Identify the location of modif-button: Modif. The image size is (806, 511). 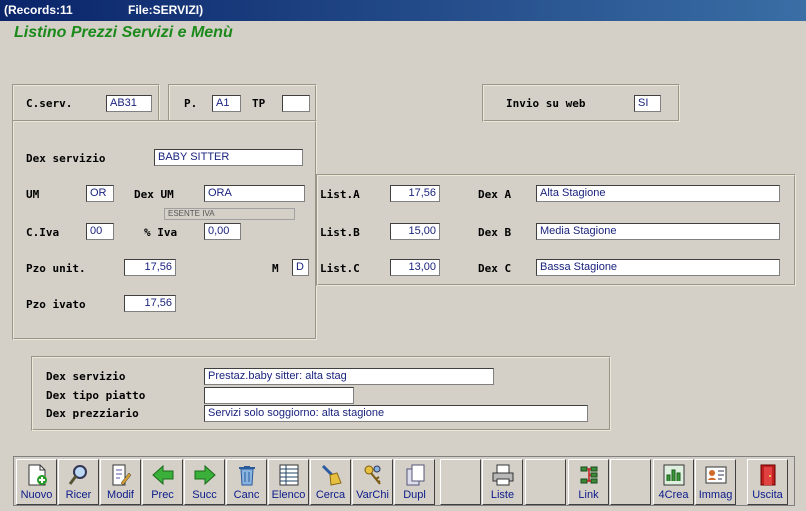
(120, 482).